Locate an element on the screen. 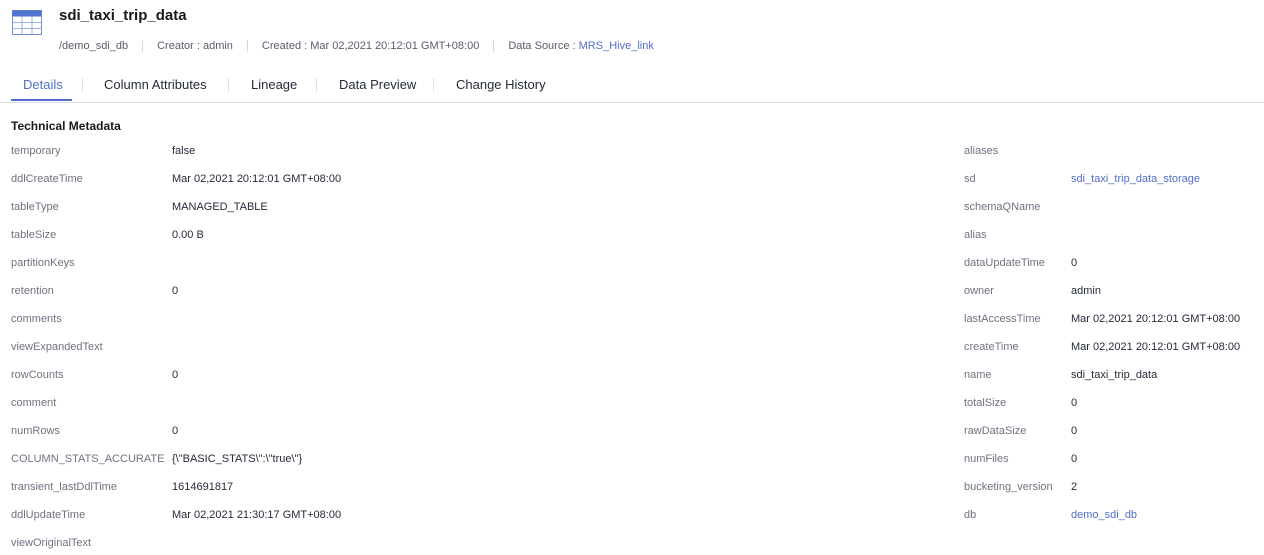  metadata-key: partitionKeys is located at coordinates (43, 263).